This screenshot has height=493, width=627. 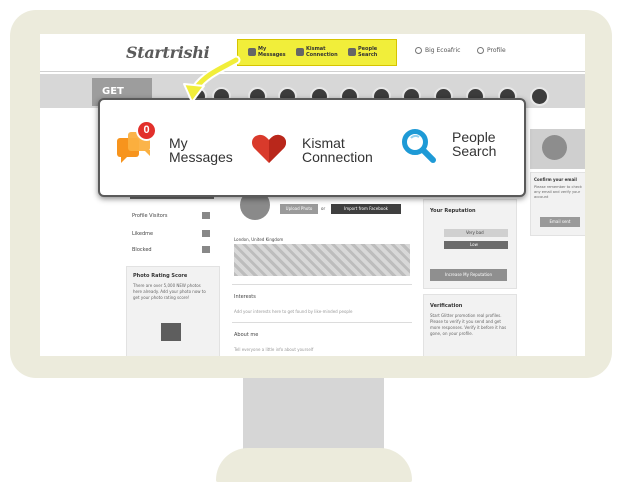 I want to click on member-thumbnail, so click(x=539, y=96).